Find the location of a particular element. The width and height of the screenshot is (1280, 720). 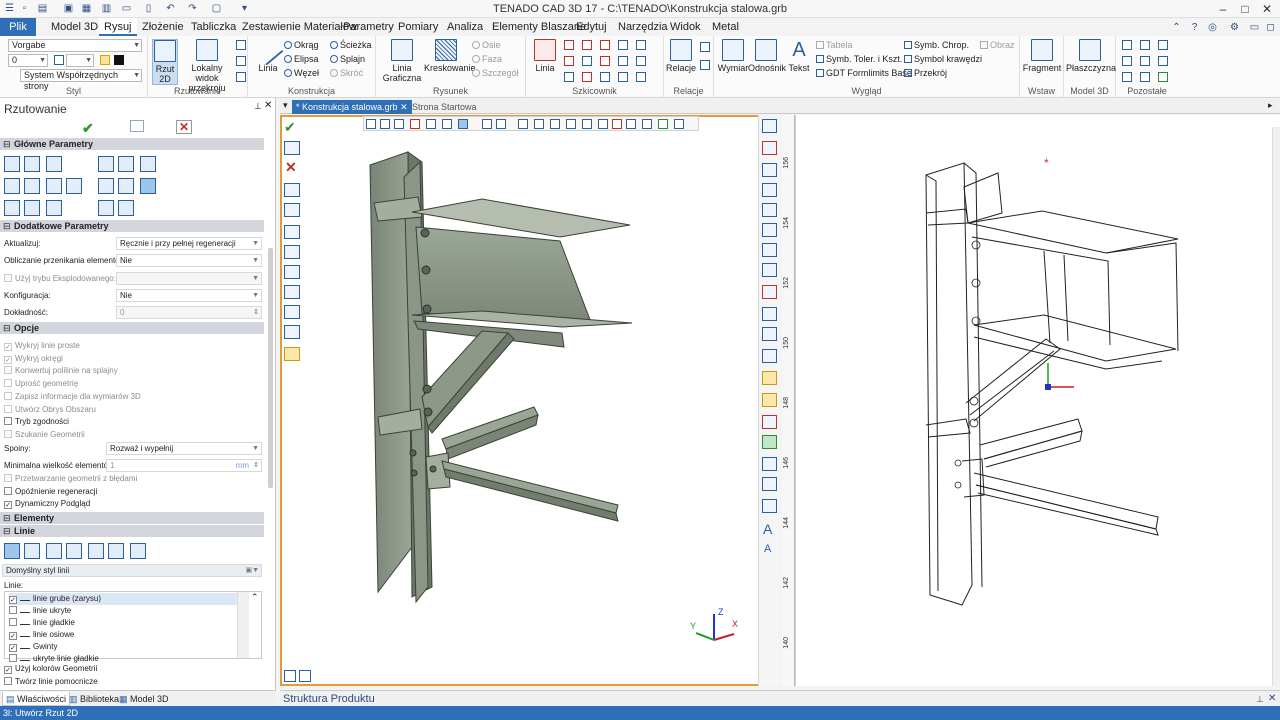

menu-parametry: Parametry is located at coordinates (368, 27).